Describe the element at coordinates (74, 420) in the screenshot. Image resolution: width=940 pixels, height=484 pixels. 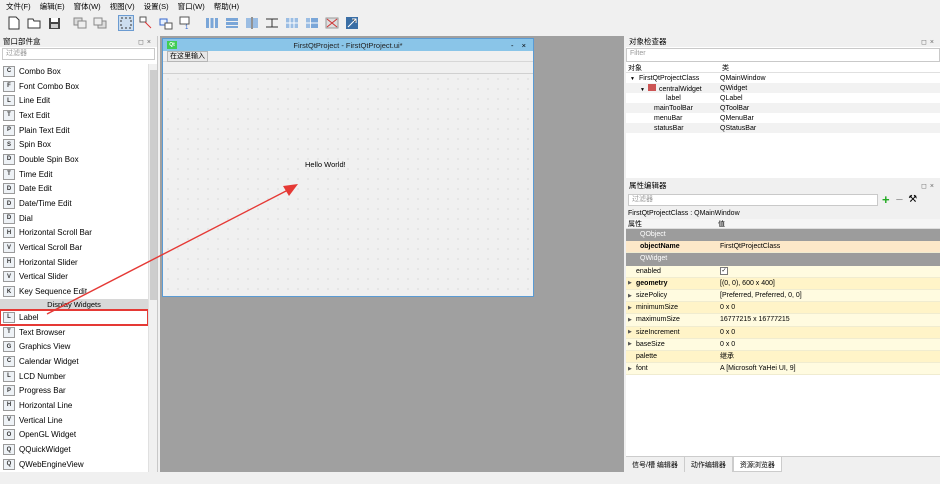
I see `widget-item: V Vertical Line` at that location.